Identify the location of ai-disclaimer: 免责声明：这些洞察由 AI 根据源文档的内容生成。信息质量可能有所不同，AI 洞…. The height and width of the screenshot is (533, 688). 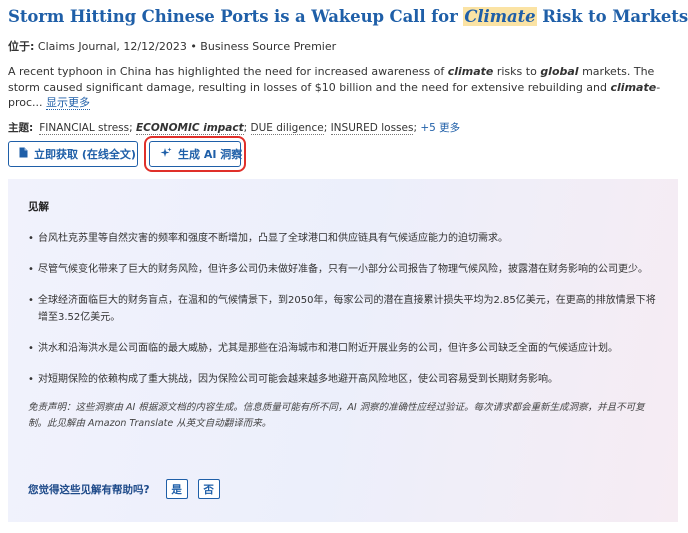
(336, 415).